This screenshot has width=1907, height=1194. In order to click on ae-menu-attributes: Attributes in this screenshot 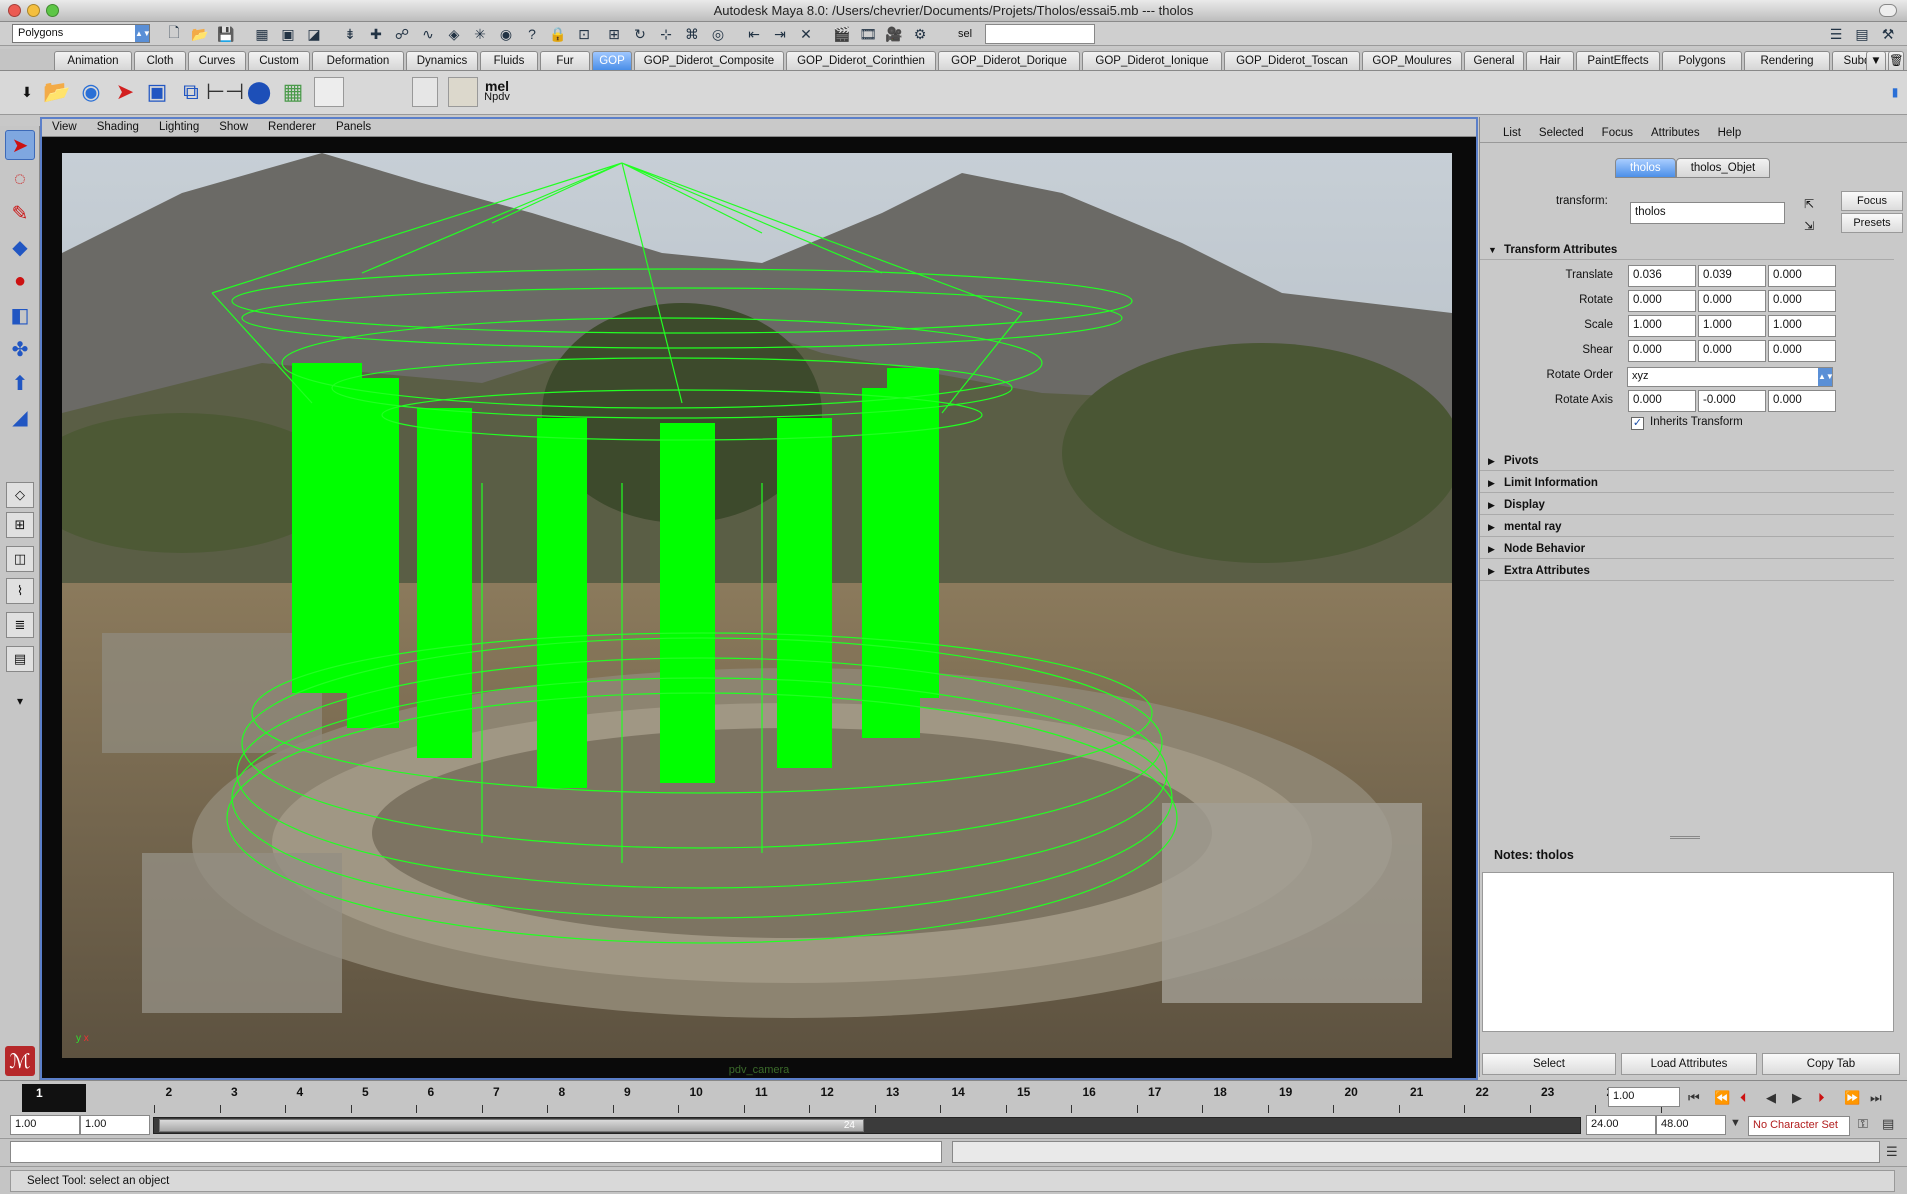, I will do `click(1675, 134)`.